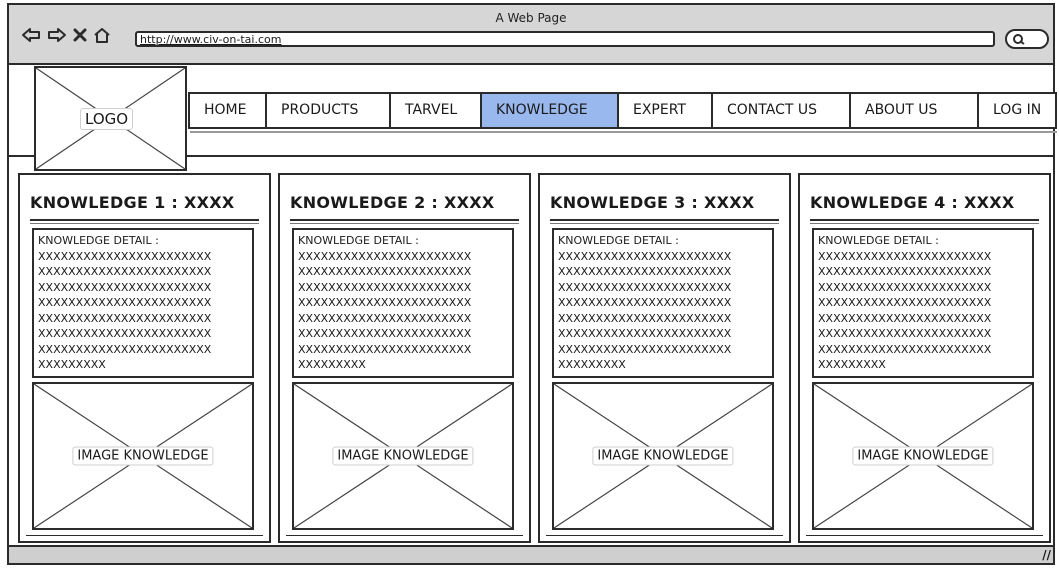 The height and width of the screenshot is (570, 1059). Describe the element at coordinates (392, 202) in the screenshot. I see `card-title: KNOWLEDGE 2 : XXXX` at that location.